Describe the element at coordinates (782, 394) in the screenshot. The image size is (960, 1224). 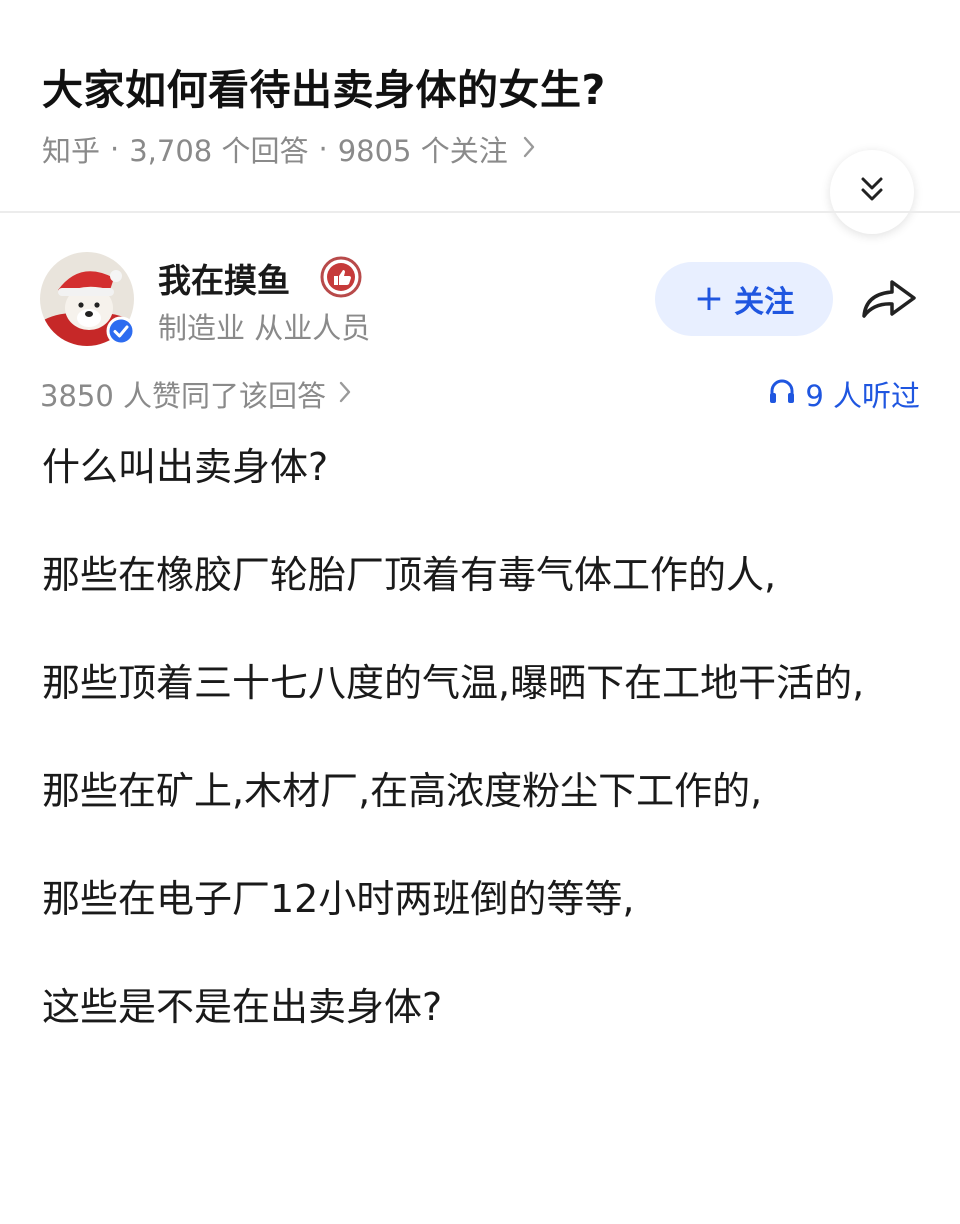
I see `headphones-icon` at that location.